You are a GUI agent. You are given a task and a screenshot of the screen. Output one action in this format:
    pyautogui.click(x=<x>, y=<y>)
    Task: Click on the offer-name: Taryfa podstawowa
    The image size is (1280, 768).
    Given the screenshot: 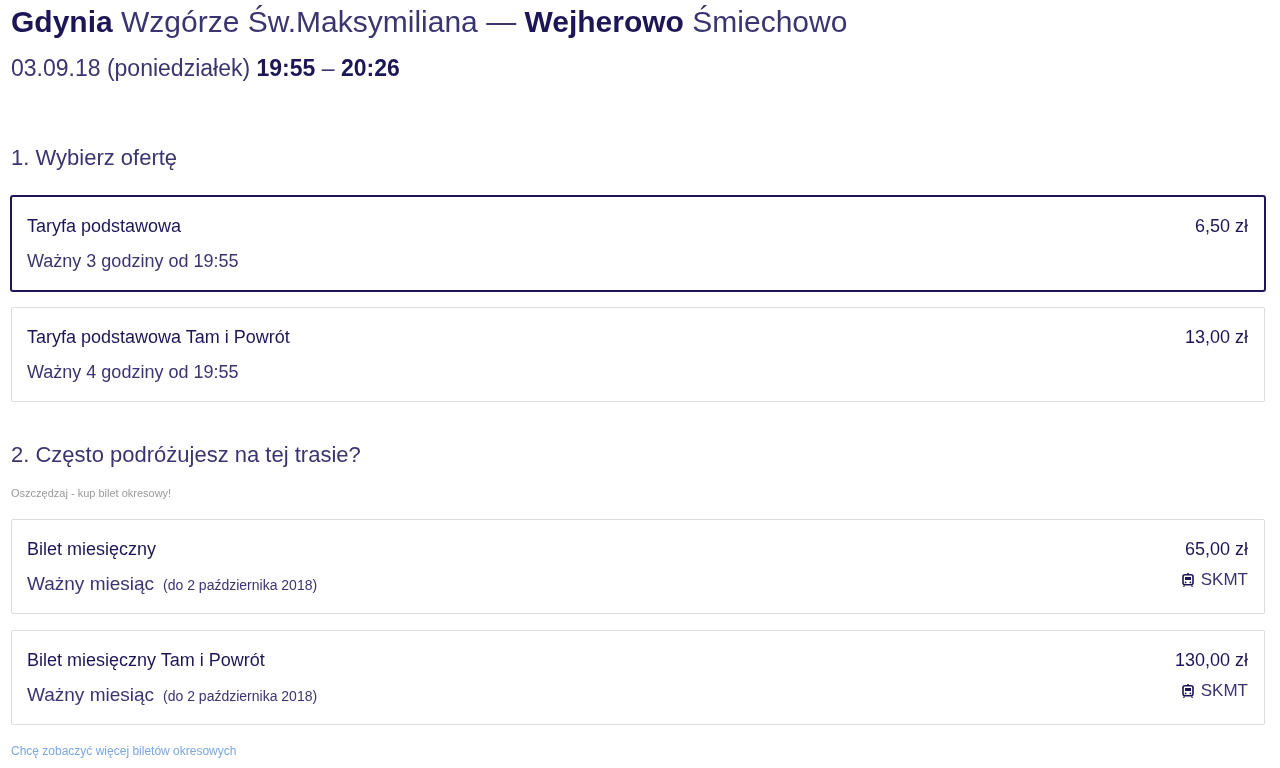 What is the action you would take?
    pyautogui.click(x=104, y=226)
    